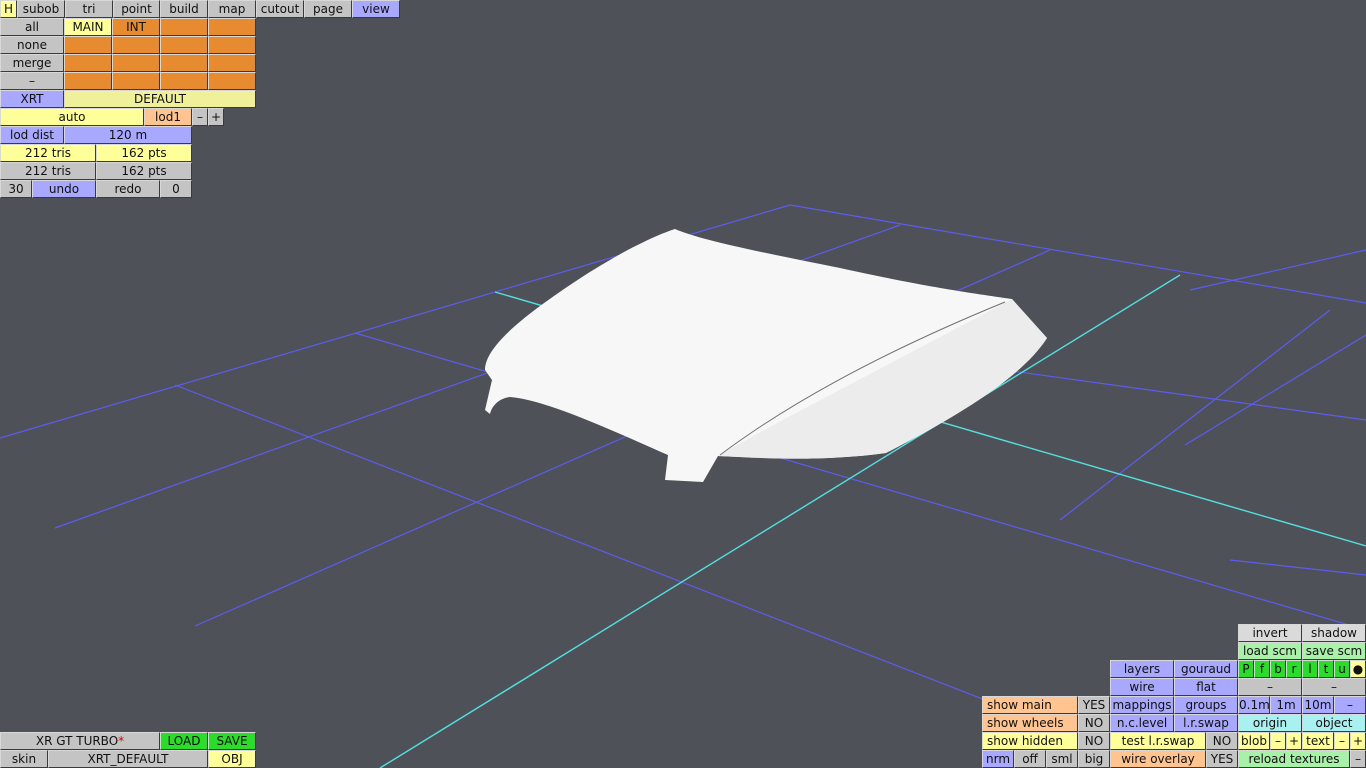 The width and height of the screenshot is (1366, 768). Describe the element at coordinates (1342, 669) in the screenshot. I see `view-key-u: u` at that location.